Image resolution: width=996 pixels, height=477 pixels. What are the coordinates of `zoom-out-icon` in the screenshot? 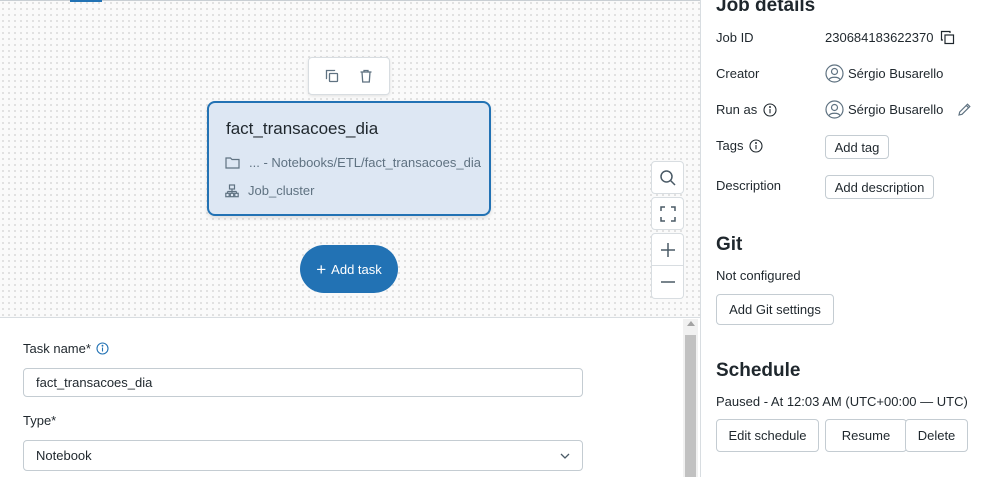 It's located at (667, 282).